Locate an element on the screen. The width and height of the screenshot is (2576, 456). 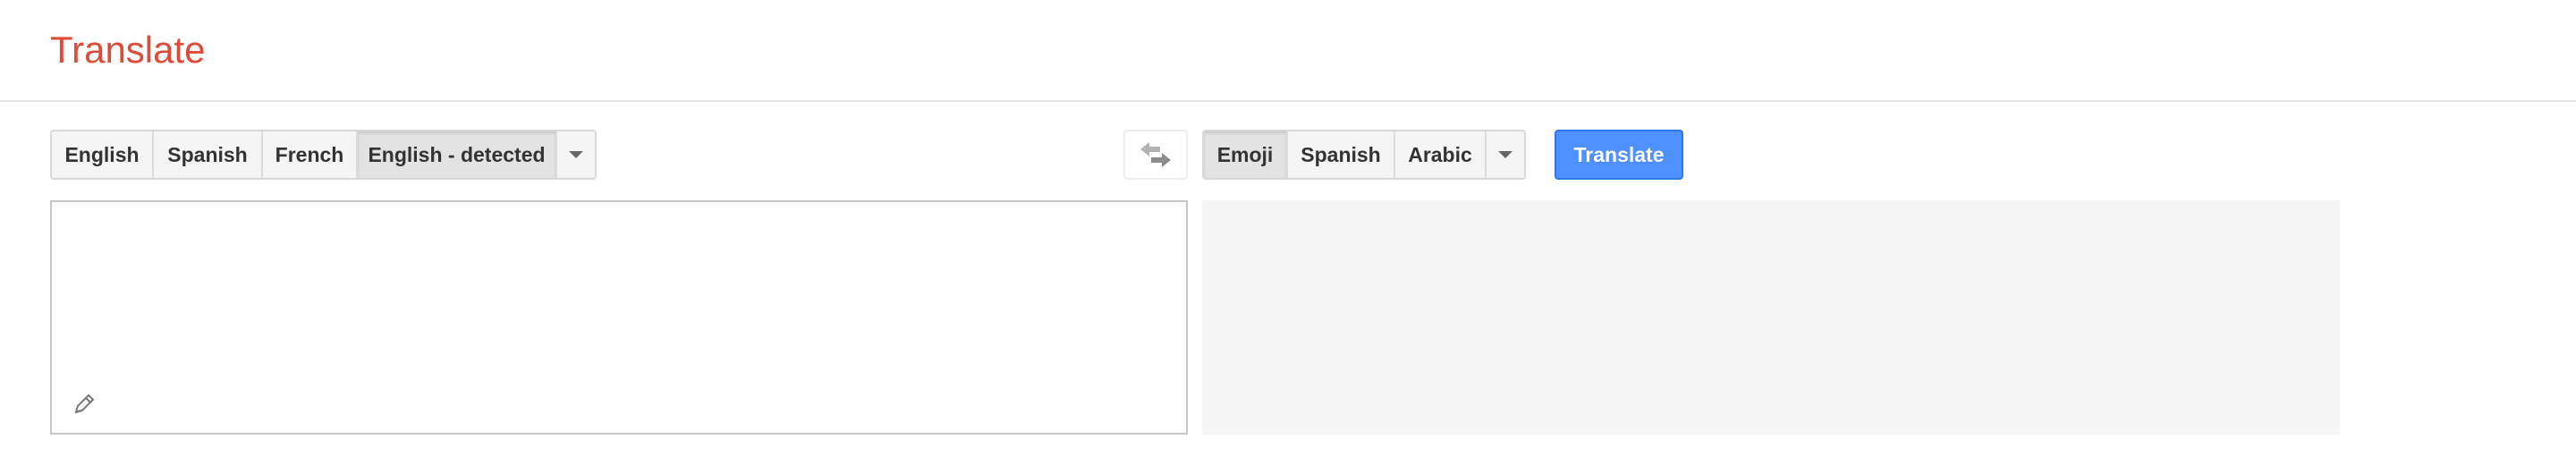
source-lang-english: English is located at coordinates (103, 155).